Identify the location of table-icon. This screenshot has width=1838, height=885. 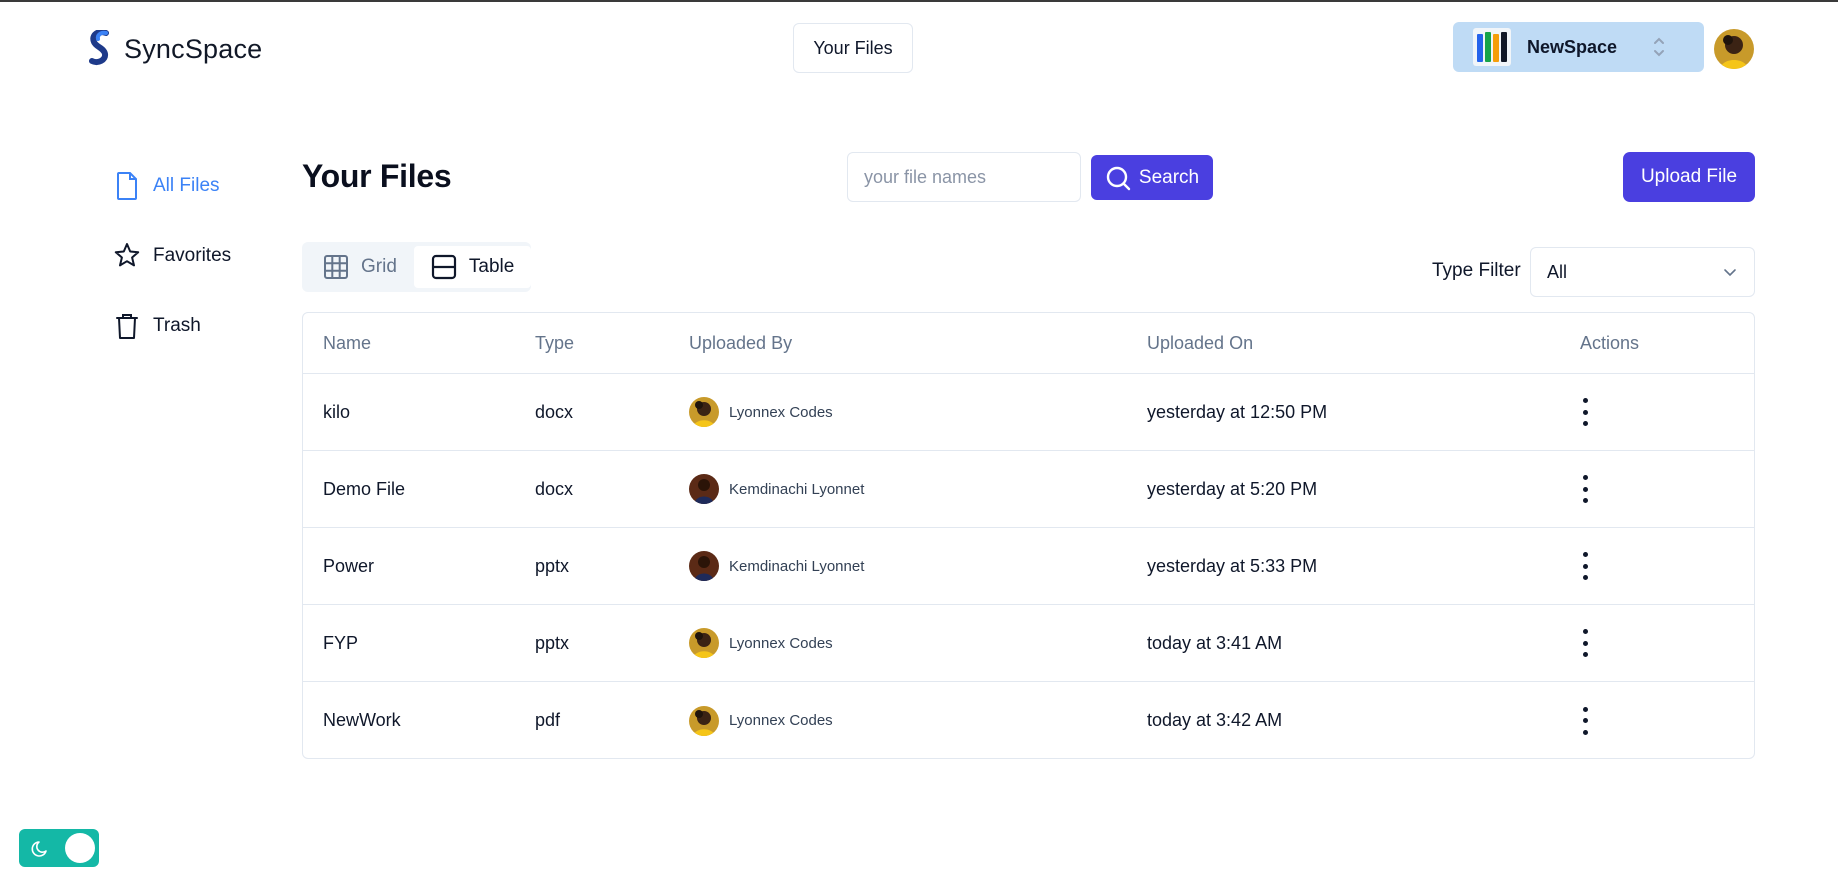
(444, 267).